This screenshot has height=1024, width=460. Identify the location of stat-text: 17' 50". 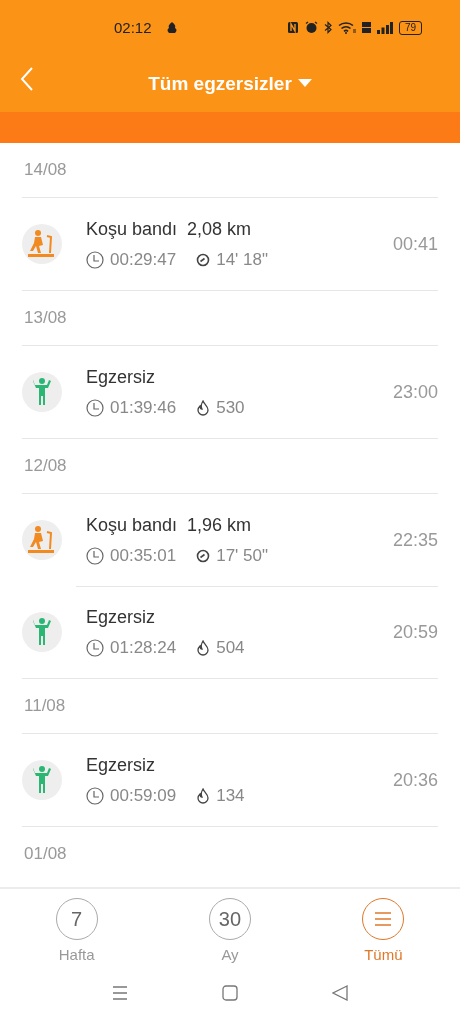
(242, 555).